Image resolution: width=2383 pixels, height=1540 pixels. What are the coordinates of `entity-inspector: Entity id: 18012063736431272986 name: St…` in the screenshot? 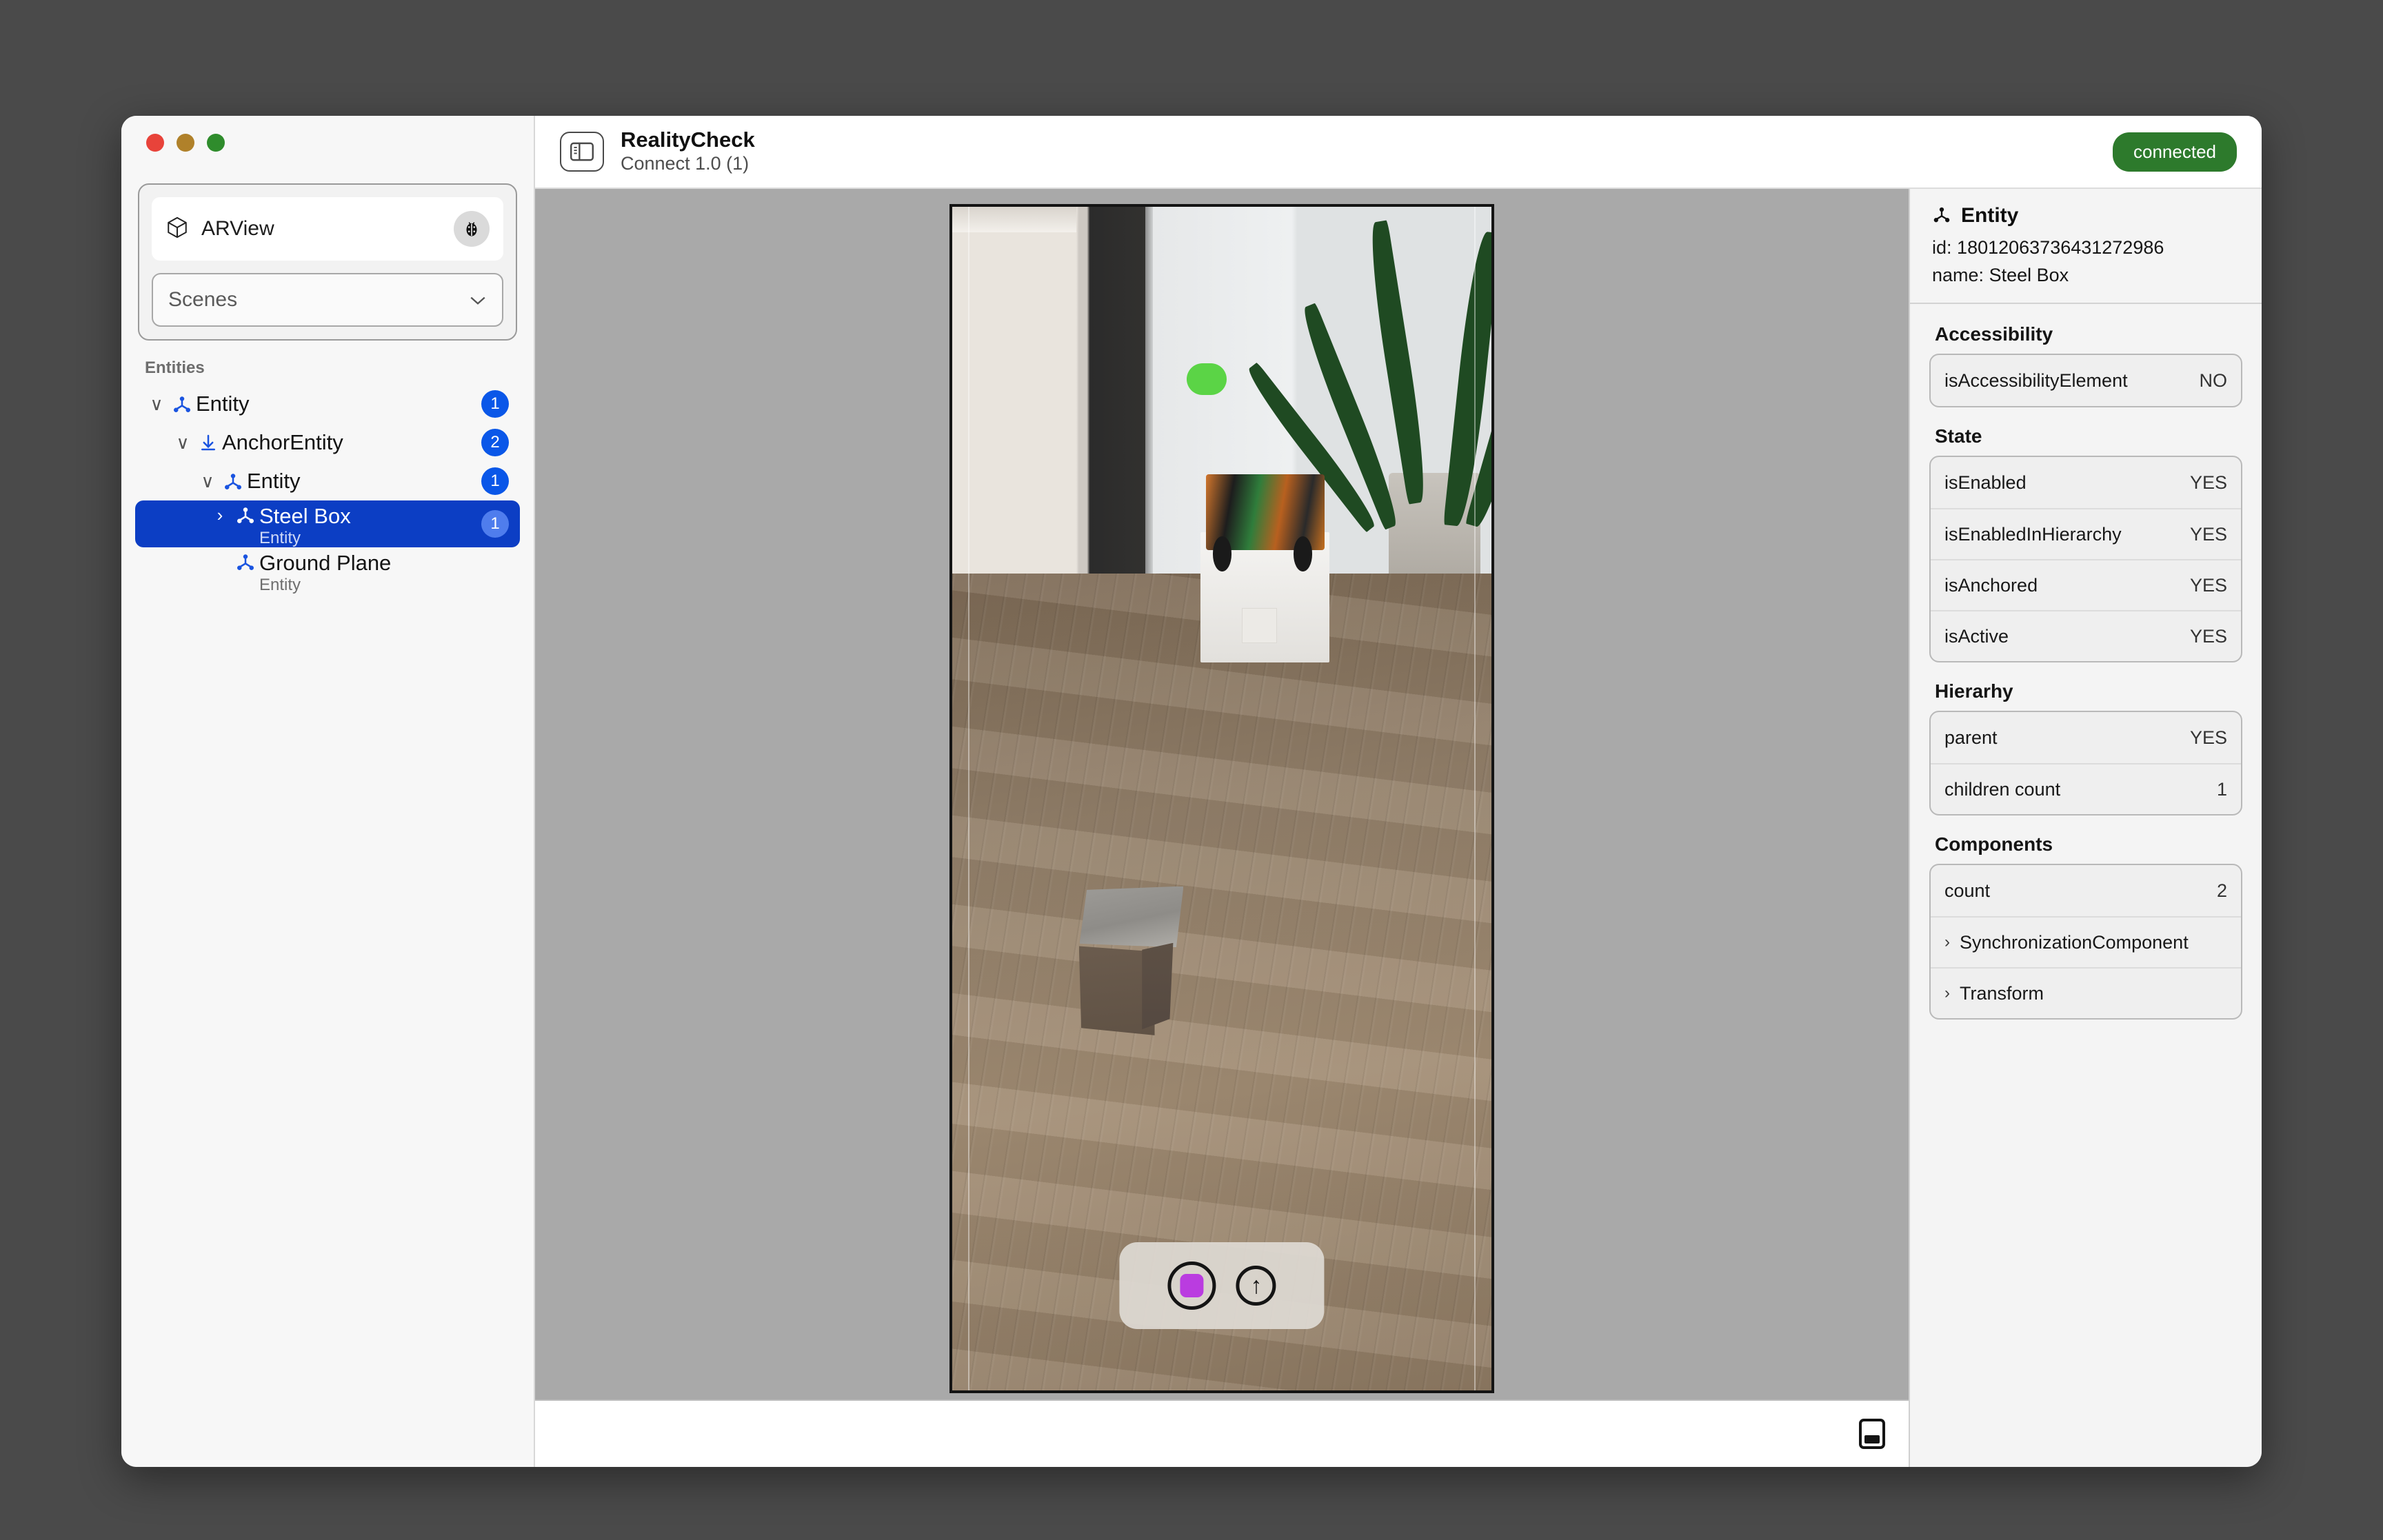 It's located at (2085, 828).